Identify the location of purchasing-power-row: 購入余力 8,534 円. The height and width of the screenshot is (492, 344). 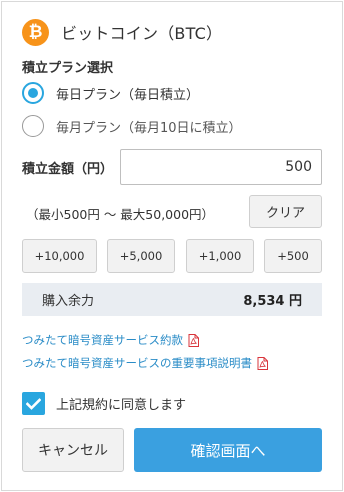
(172, 299).